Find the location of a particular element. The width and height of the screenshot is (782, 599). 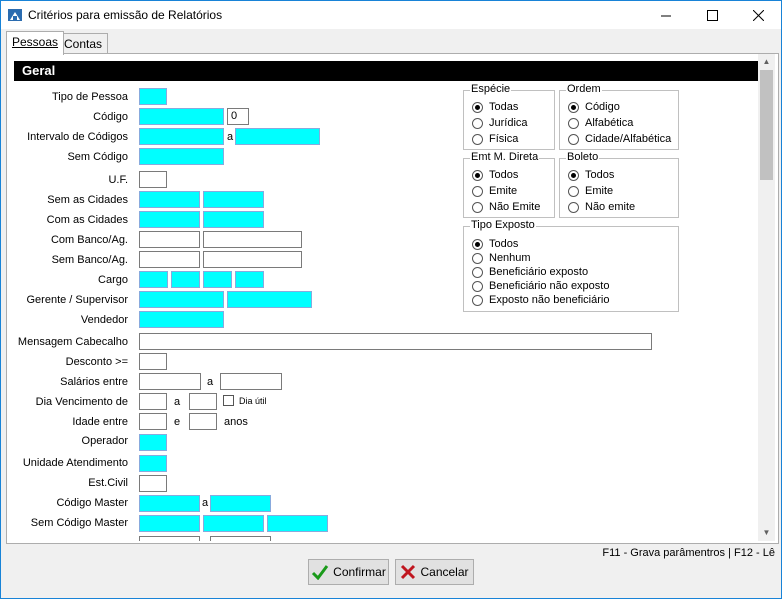

desconto-input is located at coordinates (153, 361).